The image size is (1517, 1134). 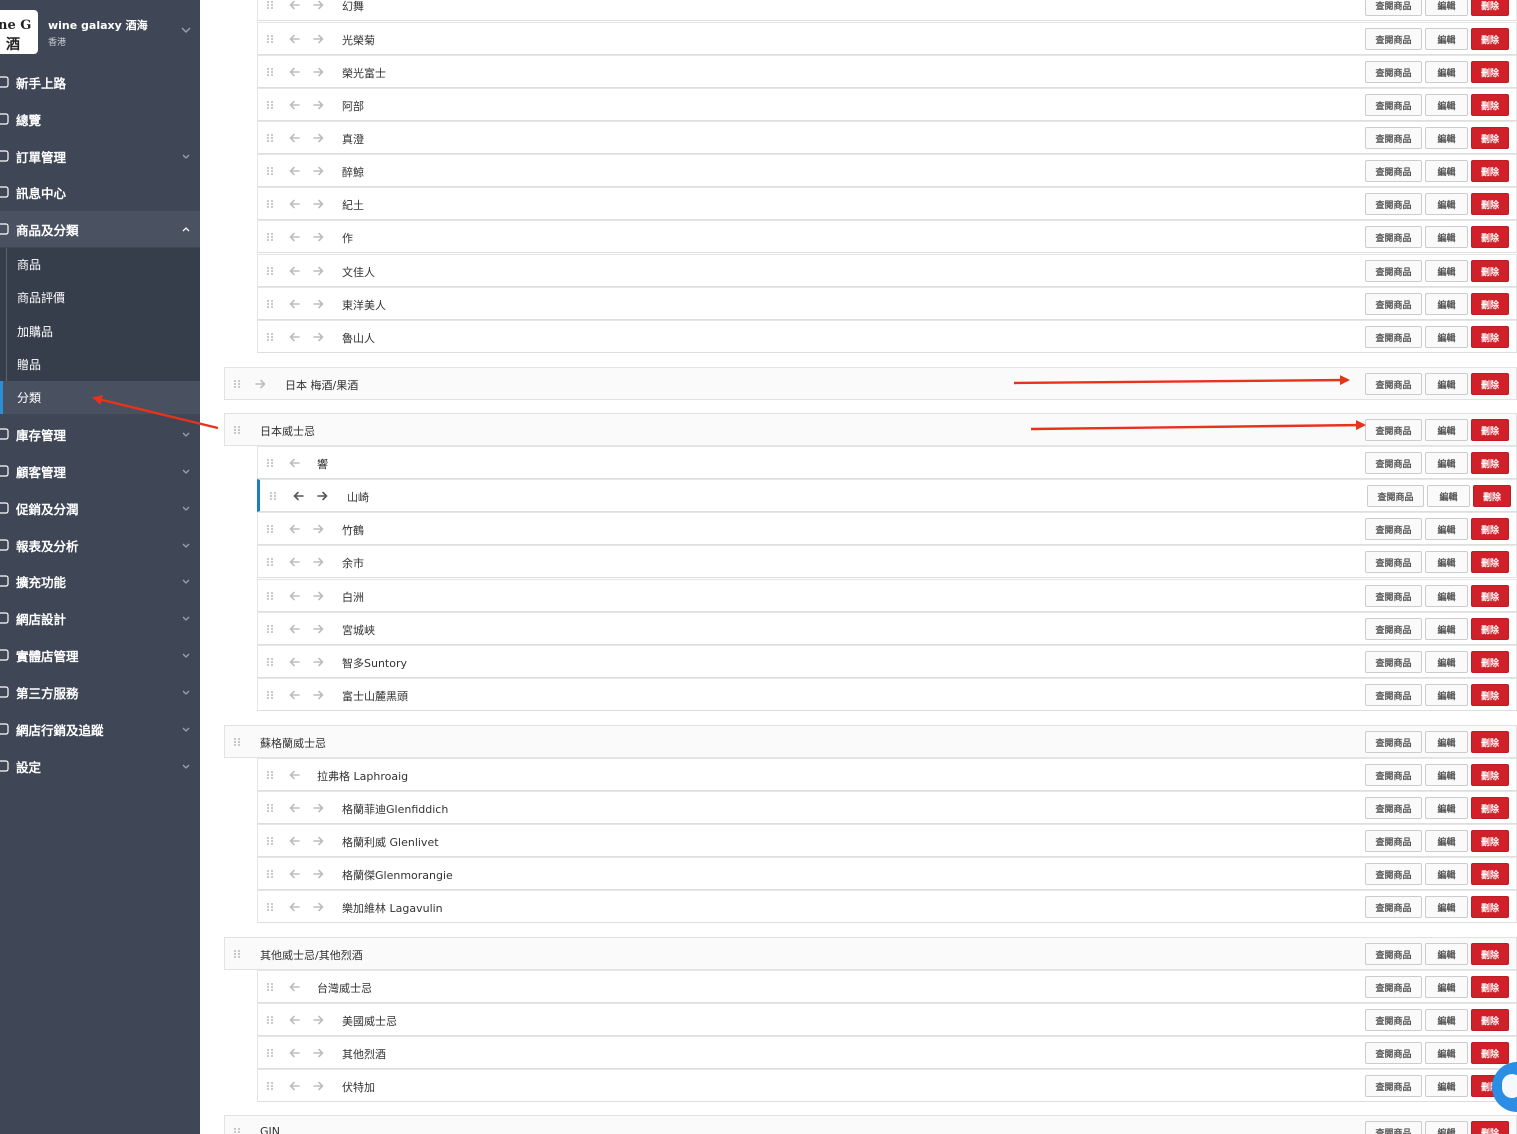 What do you see at coordinates (100, 729) in the screenshot?
I see `nav-item-13: 網店行銷及追蹤` at bounding box center [100, 729].